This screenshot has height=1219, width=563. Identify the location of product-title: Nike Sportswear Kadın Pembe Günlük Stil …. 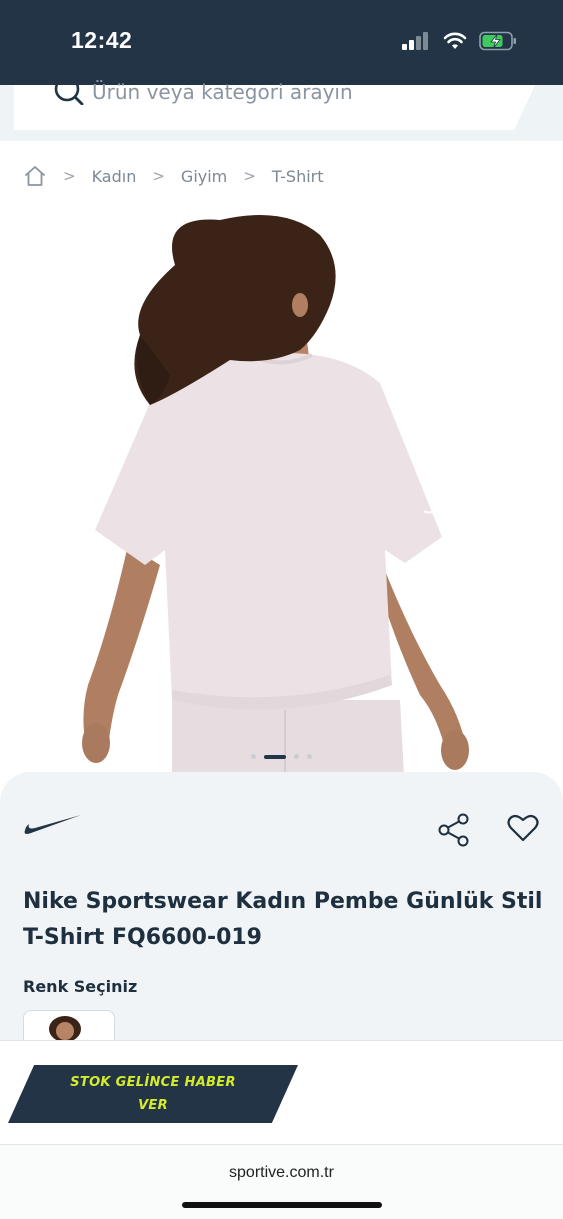
(283, 919).